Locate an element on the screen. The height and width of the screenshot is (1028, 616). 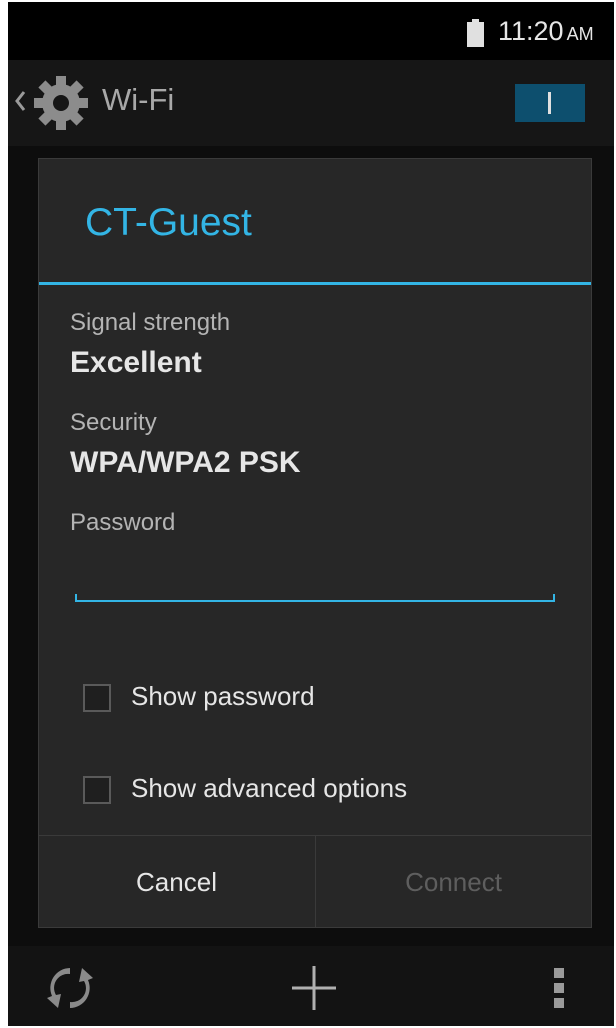
show-password-row: Show password is located at coordinates (313, 700).